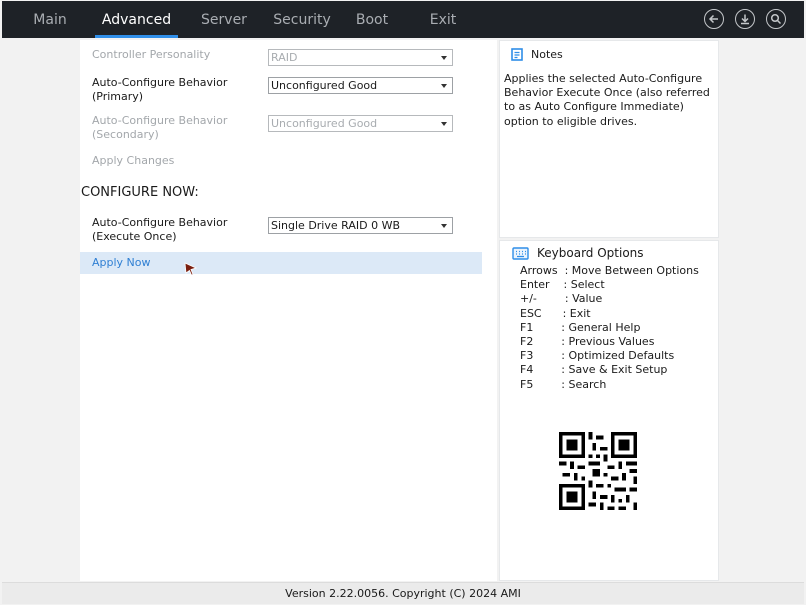 This screenshot has height=605, width=806. Describe the element at coordinates (561, 299) in the screenshot. I see `keyboard-option: +/- : Value` at that location.